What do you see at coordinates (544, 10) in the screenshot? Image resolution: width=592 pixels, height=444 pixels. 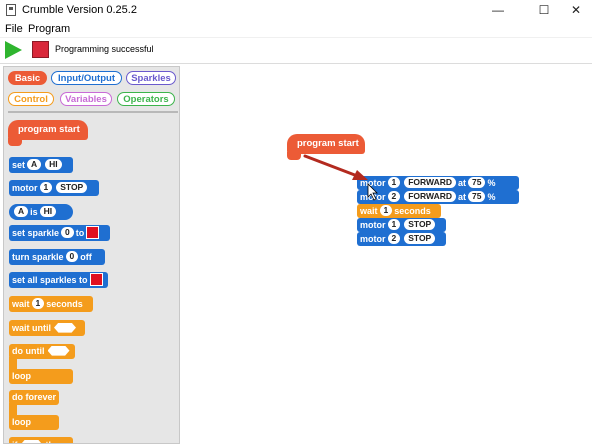 I see `maximize-button: ☐` at bounding box center [544, 10].